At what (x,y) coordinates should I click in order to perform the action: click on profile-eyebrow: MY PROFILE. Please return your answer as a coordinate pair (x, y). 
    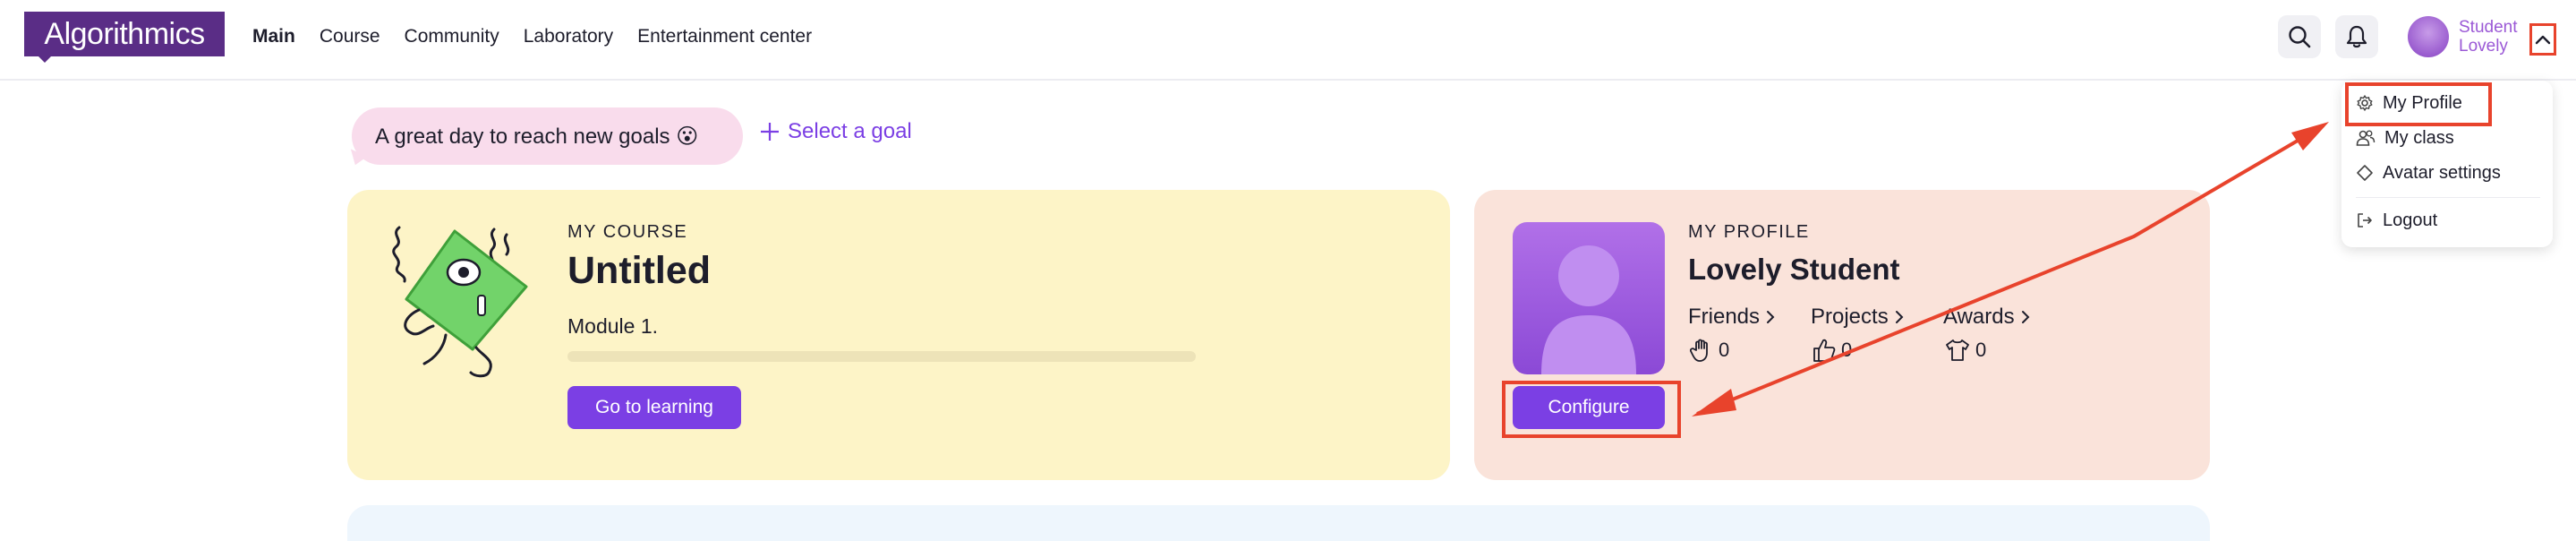
    Looking at the image, I should click on (1749, 232).